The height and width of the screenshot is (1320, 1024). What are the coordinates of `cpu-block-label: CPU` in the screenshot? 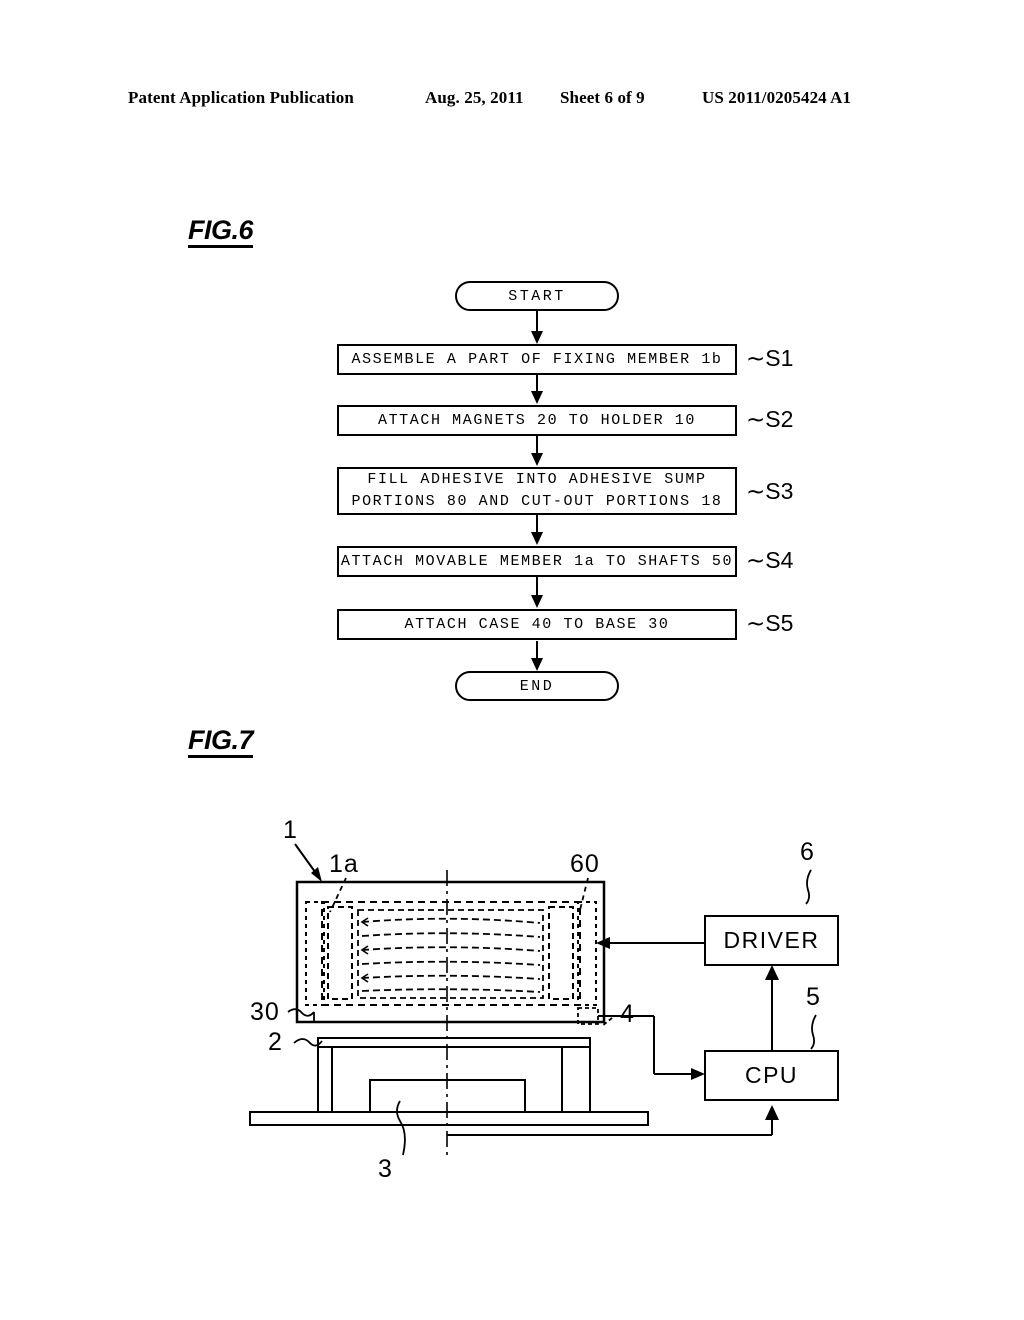 It's located at (771, 1075).